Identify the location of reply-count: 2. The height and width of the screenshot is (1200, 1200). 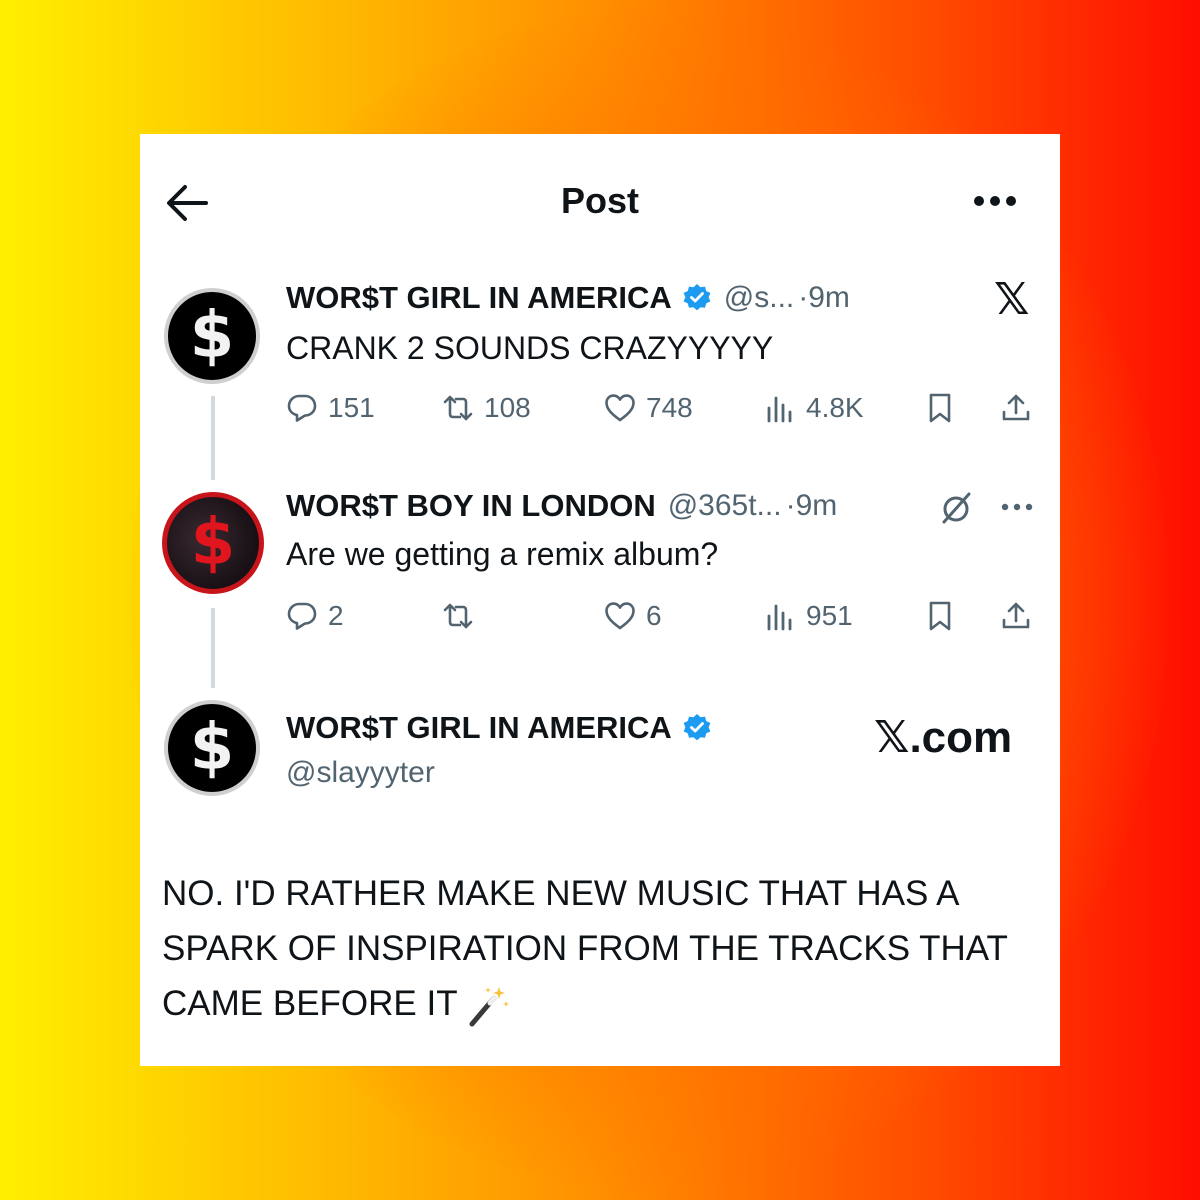
(336, 615).